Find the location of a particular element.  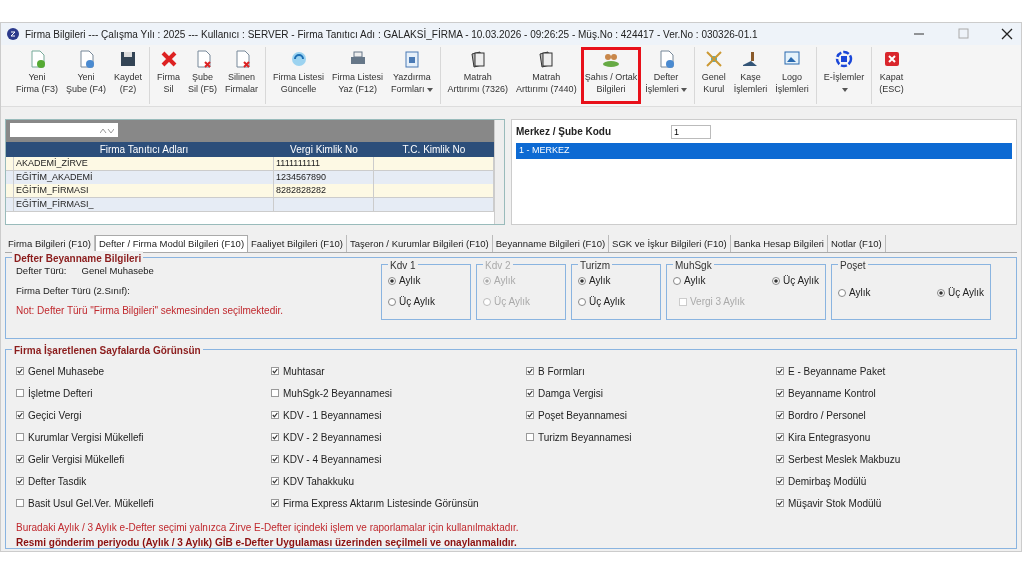

checkbox-label: E - Beyanname Paket is located at coordinates (837, 371).